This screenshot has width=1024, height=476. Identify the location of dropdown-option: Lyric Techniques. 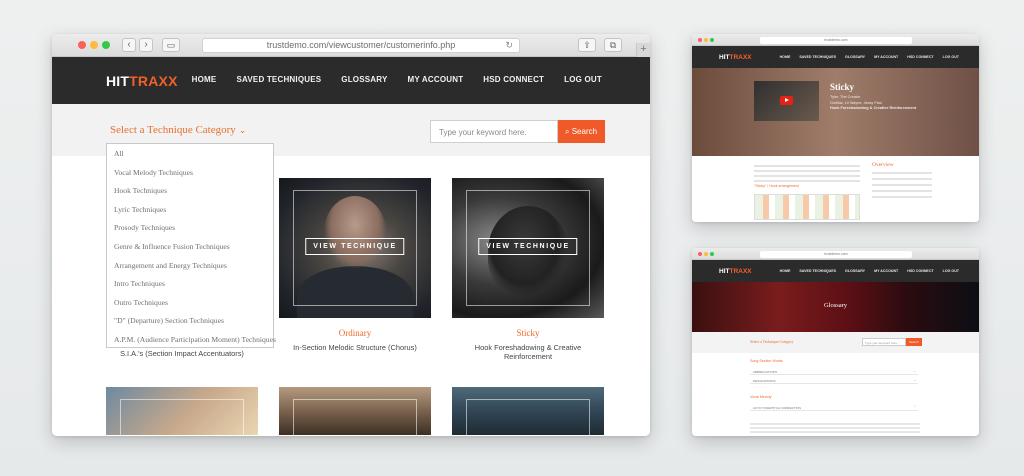
(190, 209).